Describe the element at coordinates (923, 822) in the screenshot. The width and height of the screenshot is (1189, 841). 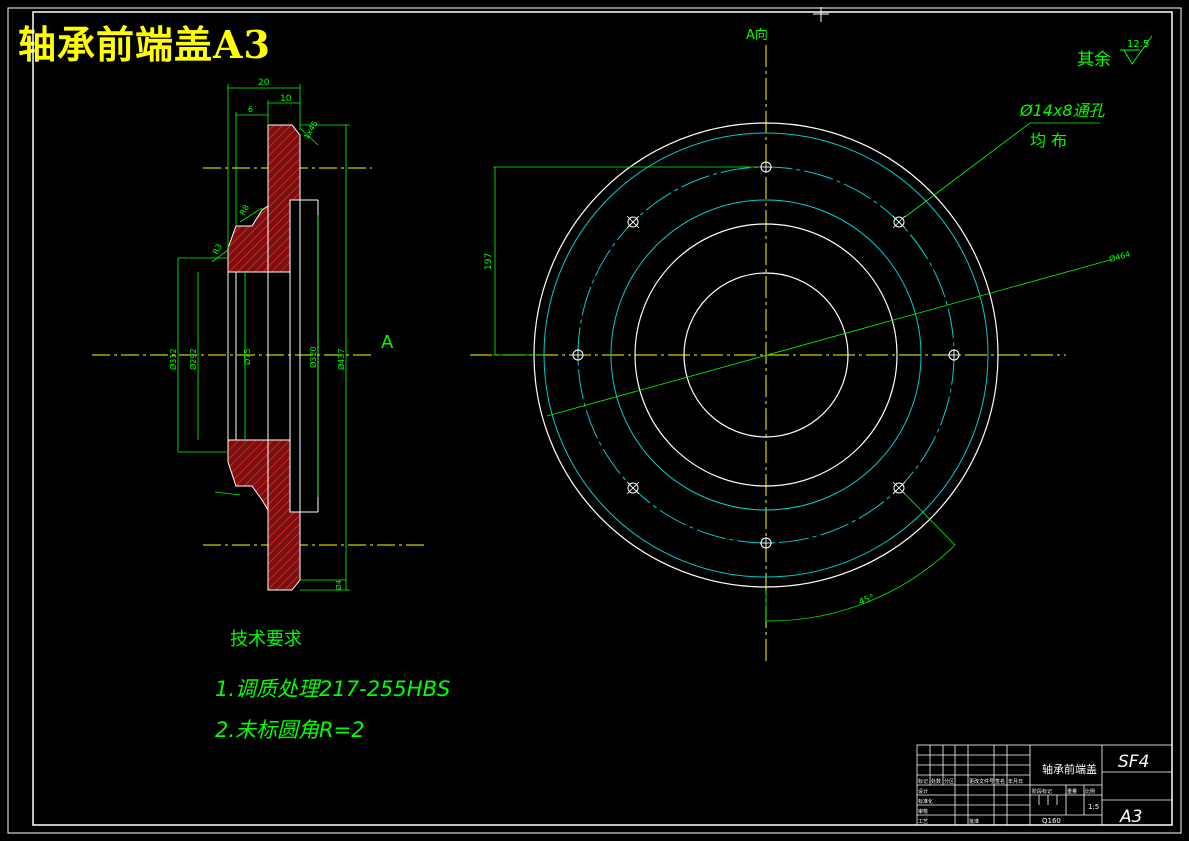
I see `tb-label-process: 工艺` at that location.